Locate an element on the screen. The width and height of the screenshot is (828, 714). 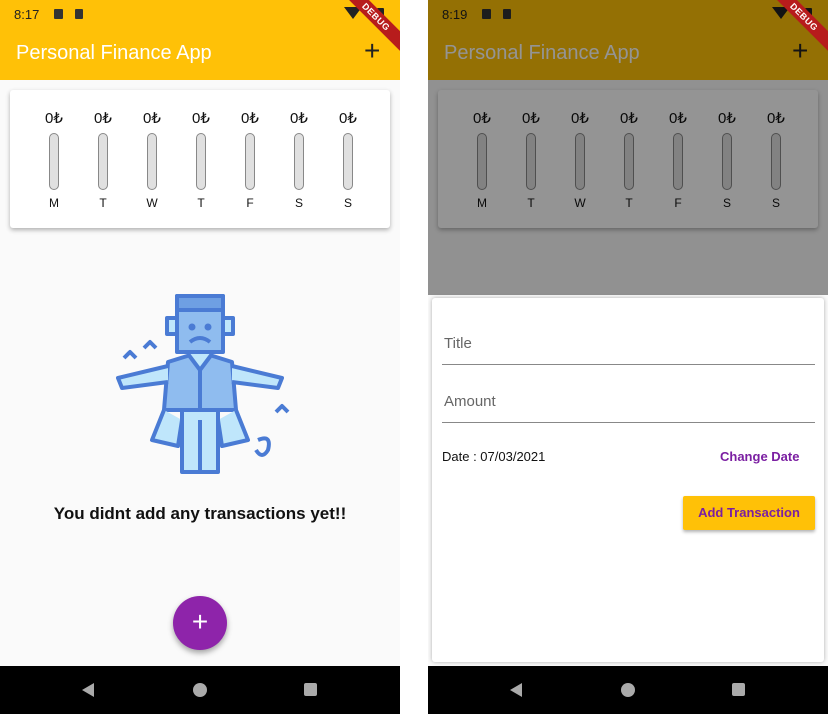
bar-day-label: M is located at coordinates (54, 203).